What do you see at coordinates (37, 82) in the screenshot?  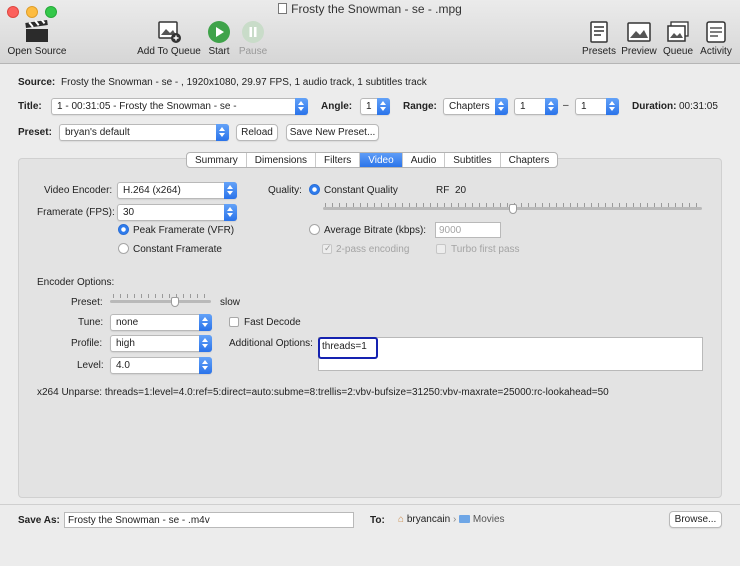 I see `source-label: Source:` at bounding box center [37, 82].